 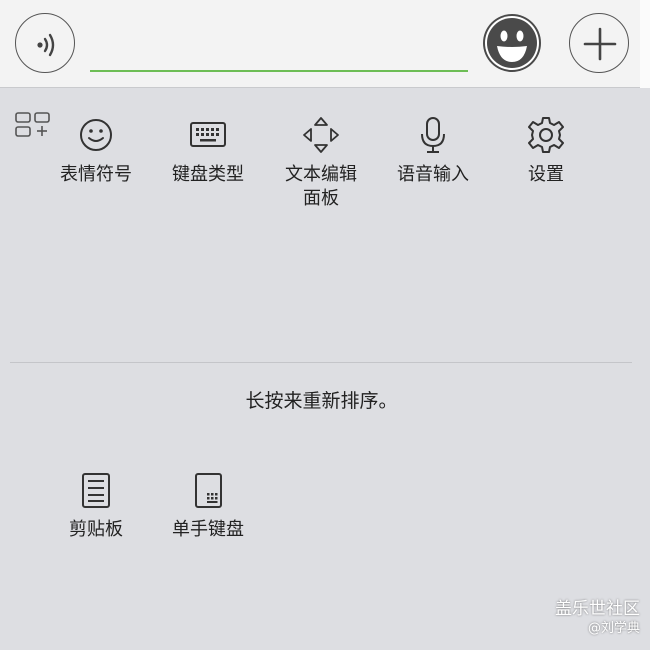 I want to click on tool-settings: 设置, so click(x=546, y=151).